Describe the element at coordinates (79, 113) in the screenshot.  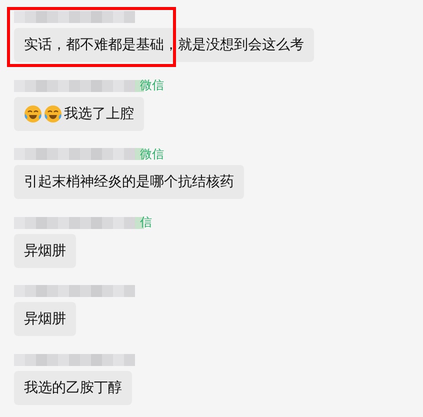
I see `message-bubble: 我选了上腔` at that location.